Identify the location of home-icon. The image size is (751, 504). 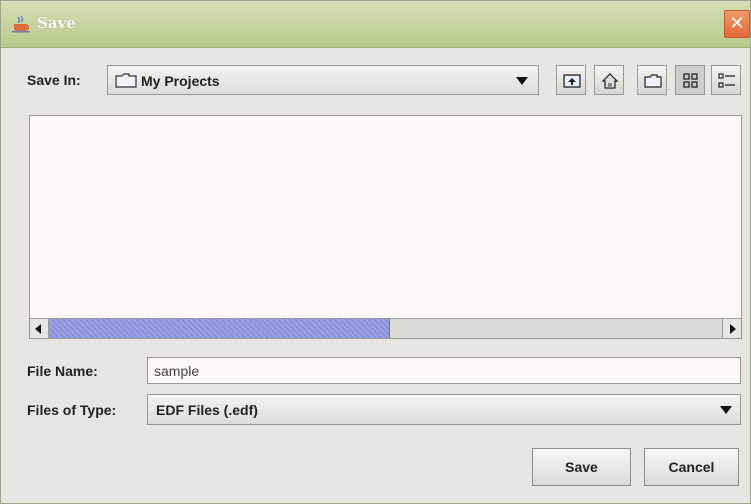
(610, 81).